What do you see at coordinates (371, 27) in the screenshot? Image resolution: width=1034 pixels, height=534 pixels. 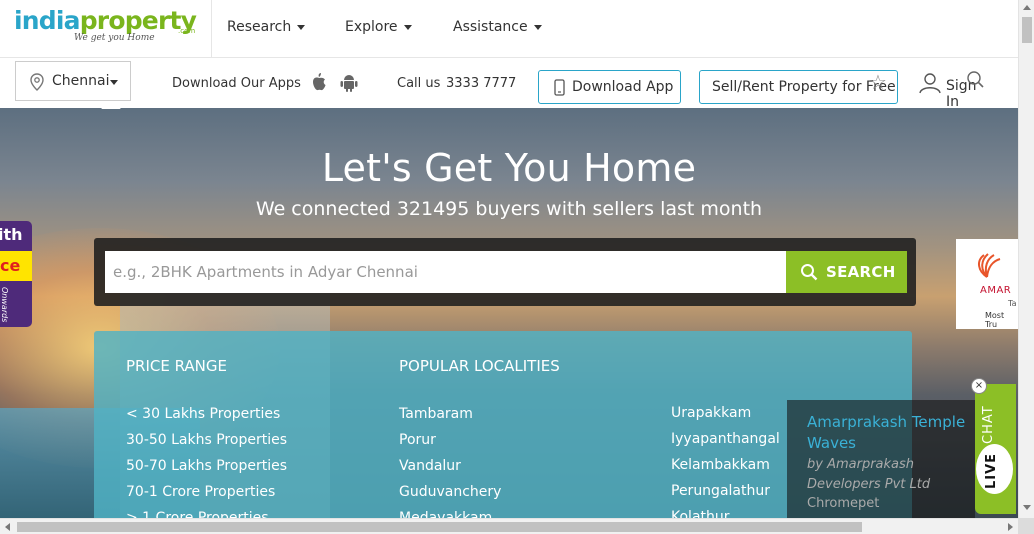 I see `nav-explore-label: Explore` at bounding box center [371, 27].